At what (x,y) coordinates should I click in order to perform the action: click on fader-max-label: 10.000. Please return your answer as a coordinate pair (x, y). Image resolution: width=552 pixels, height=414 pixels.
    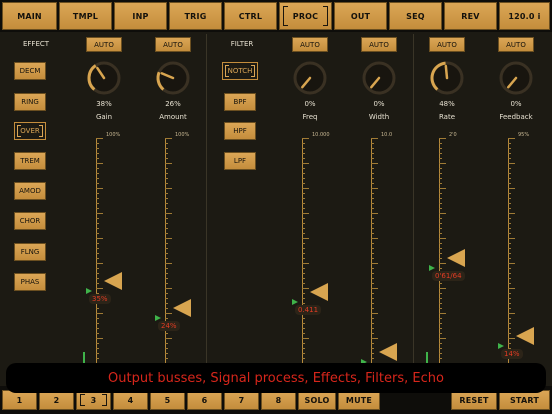
    Looking at the image, I should click on (321, 135).